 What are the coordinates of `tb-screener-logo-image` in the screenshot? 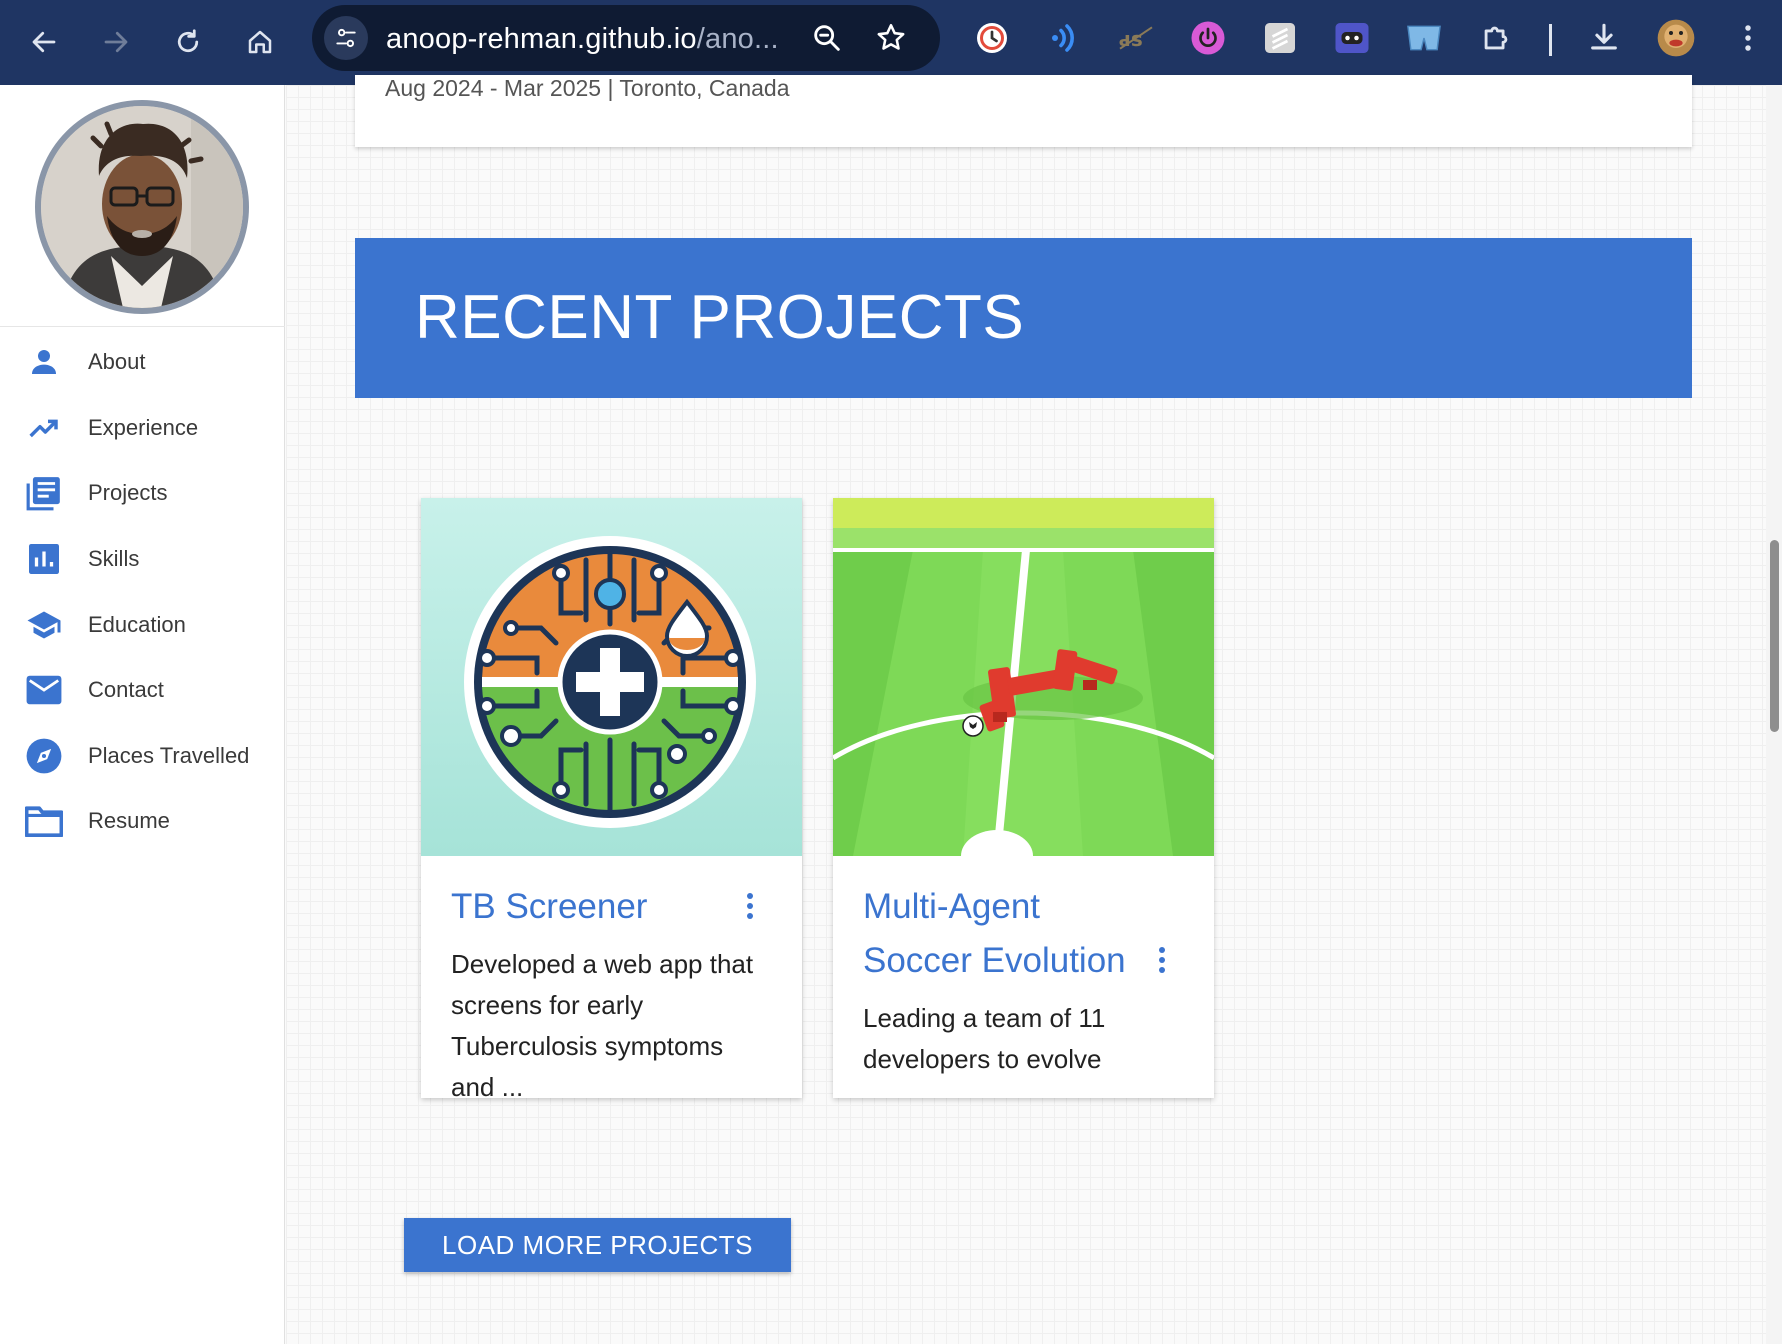 It's located at (611, 677).